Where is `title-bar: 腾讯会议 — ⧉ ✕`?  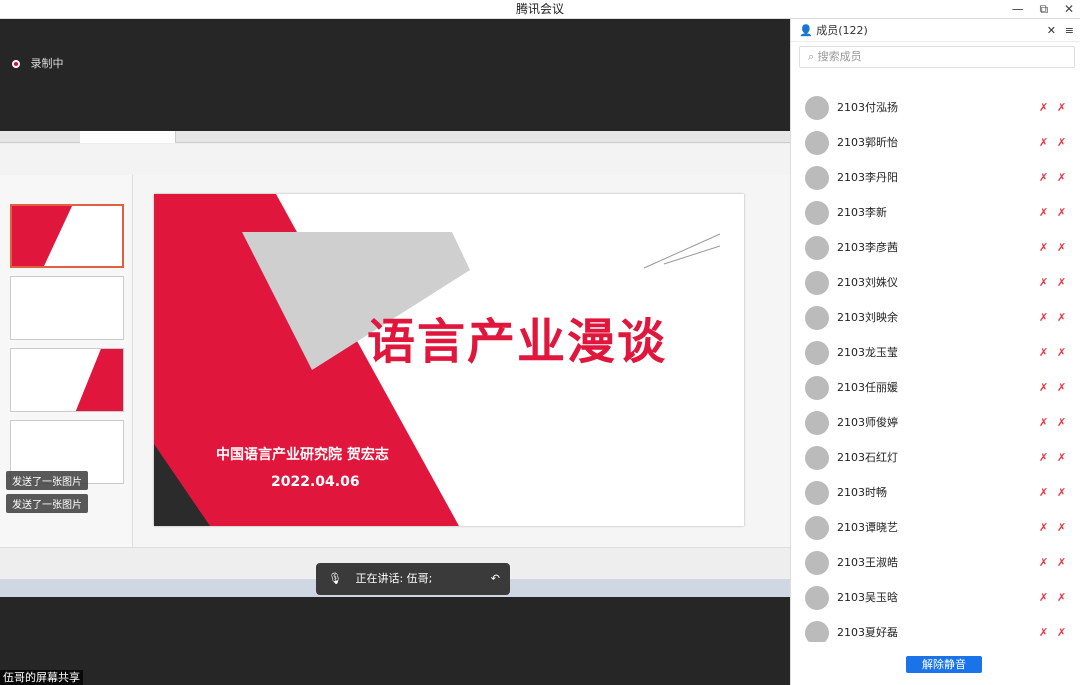
title-bar: 腾讯会议 — ⧉ ✕ is located at coordinates (540, 9).